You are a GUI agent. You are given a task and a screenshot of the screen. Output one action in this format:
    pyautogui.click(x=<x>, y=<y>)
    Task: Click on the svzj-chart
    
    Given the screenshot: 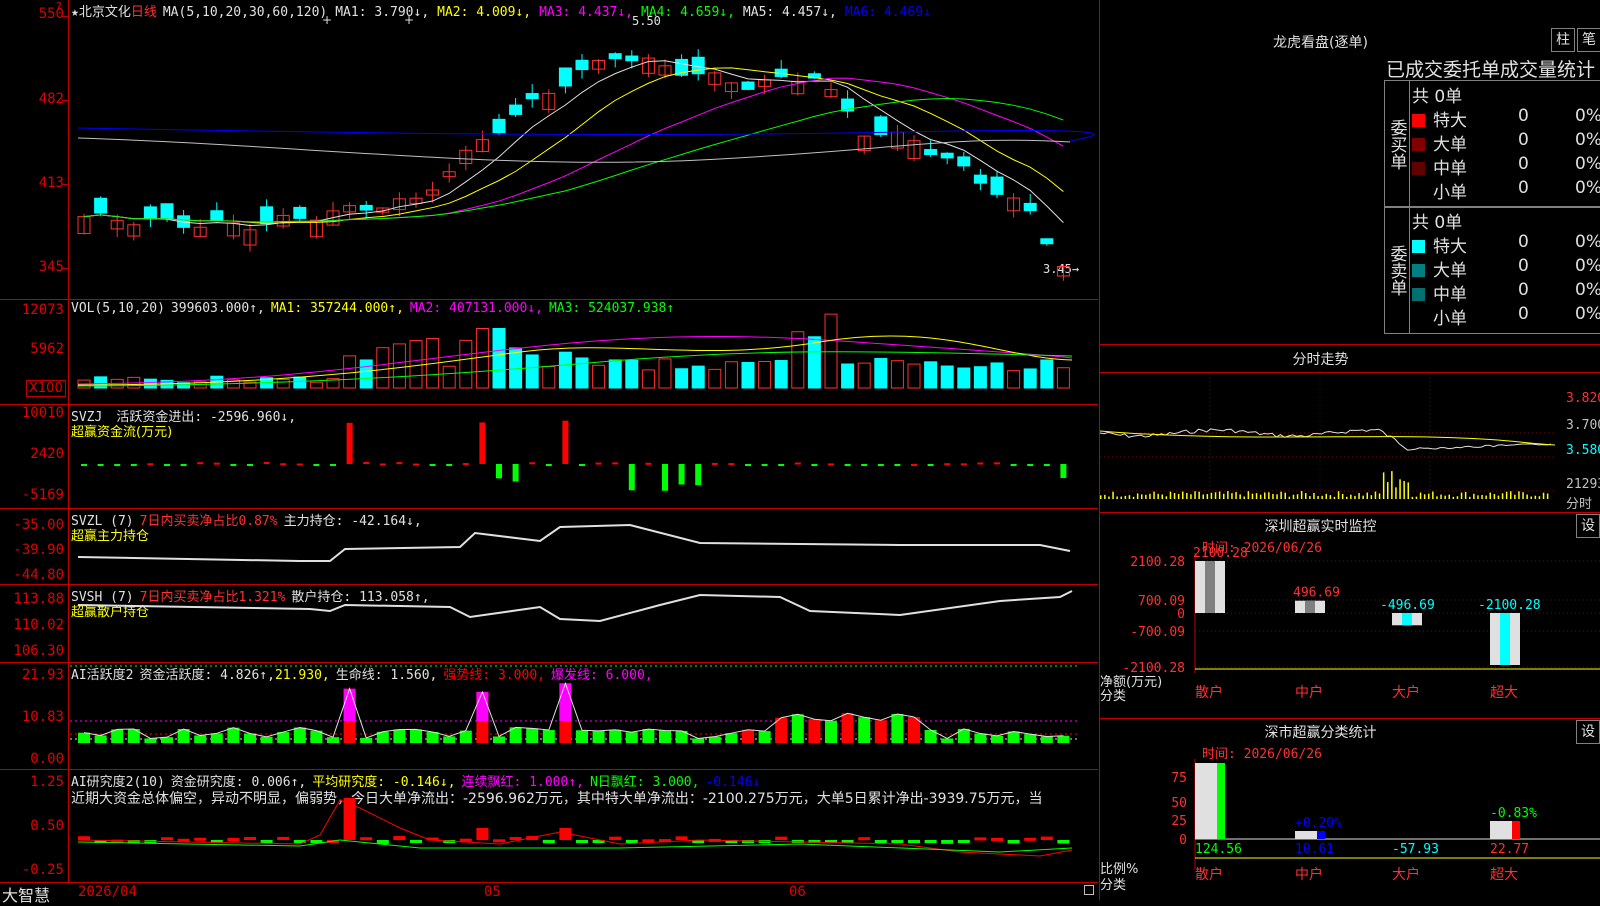 What is the action you would take?
    pyautogui.click(x=549, y=456)
    